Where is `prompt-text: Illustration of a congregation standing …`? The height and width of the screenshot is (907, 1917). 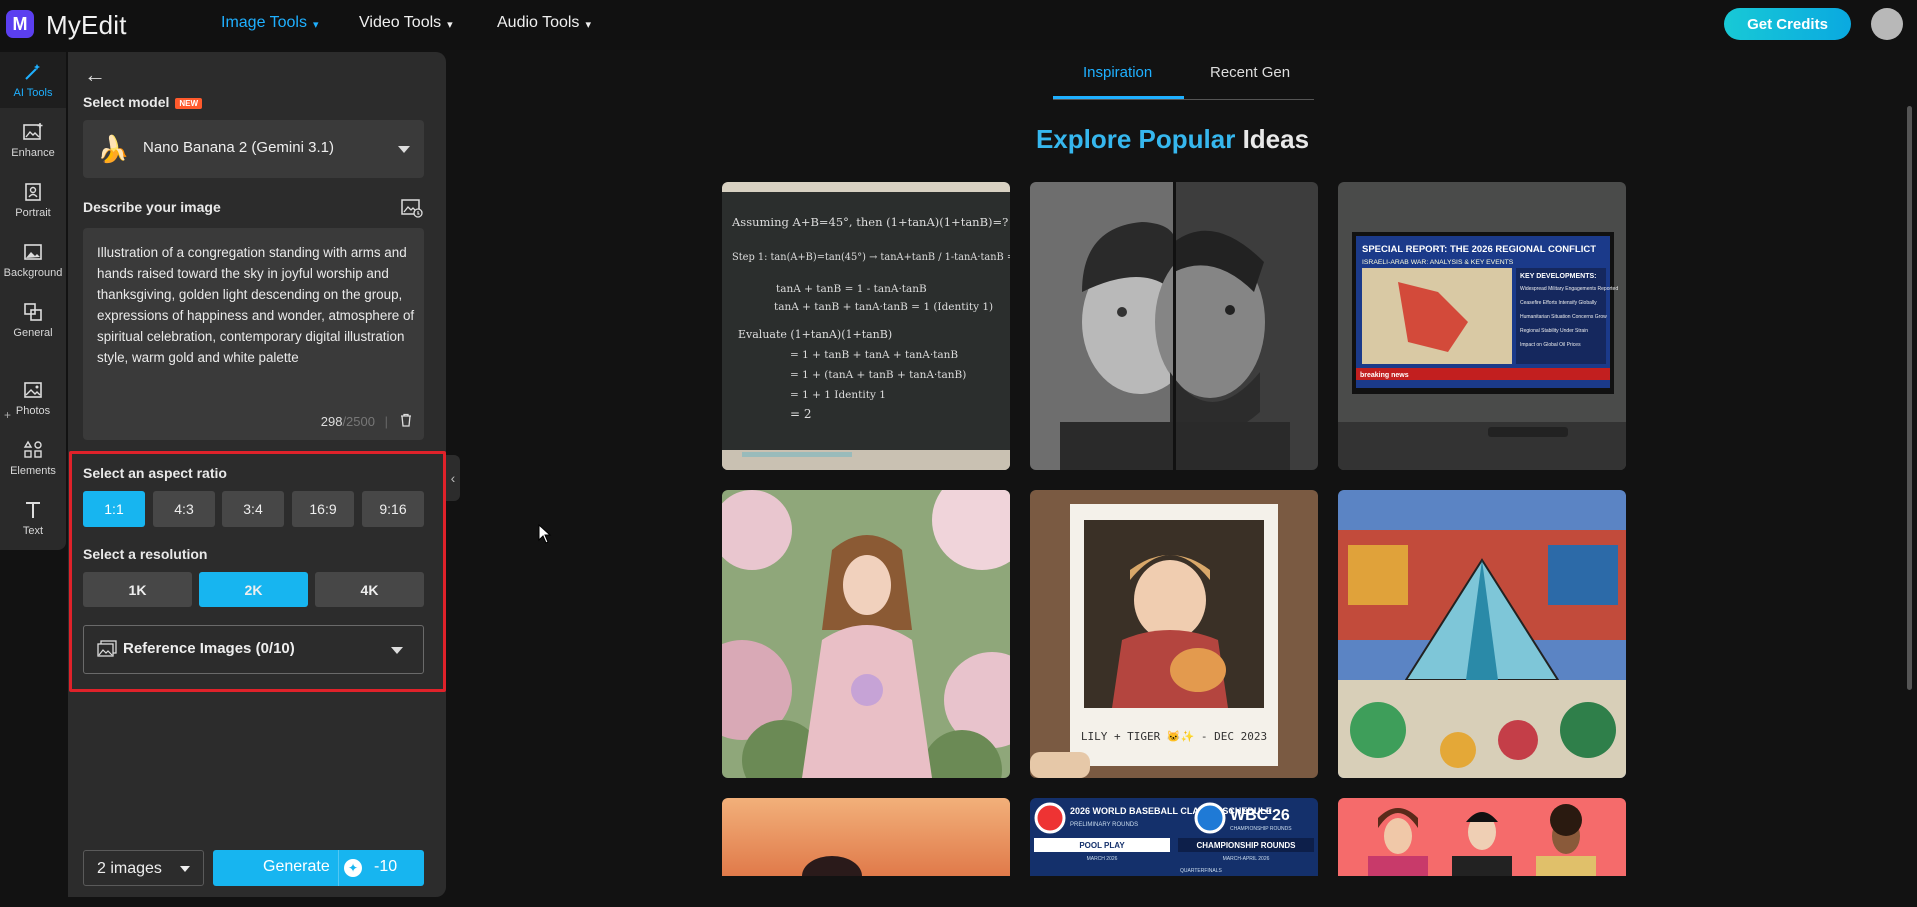 prompt-text: Illustration of a congregation standing … is located at coordinates (256, 305).